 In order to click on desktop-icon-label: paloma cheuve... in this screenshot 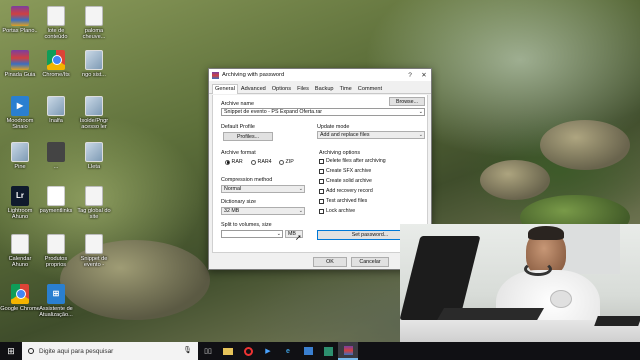, I will do `click(94, 34)`.